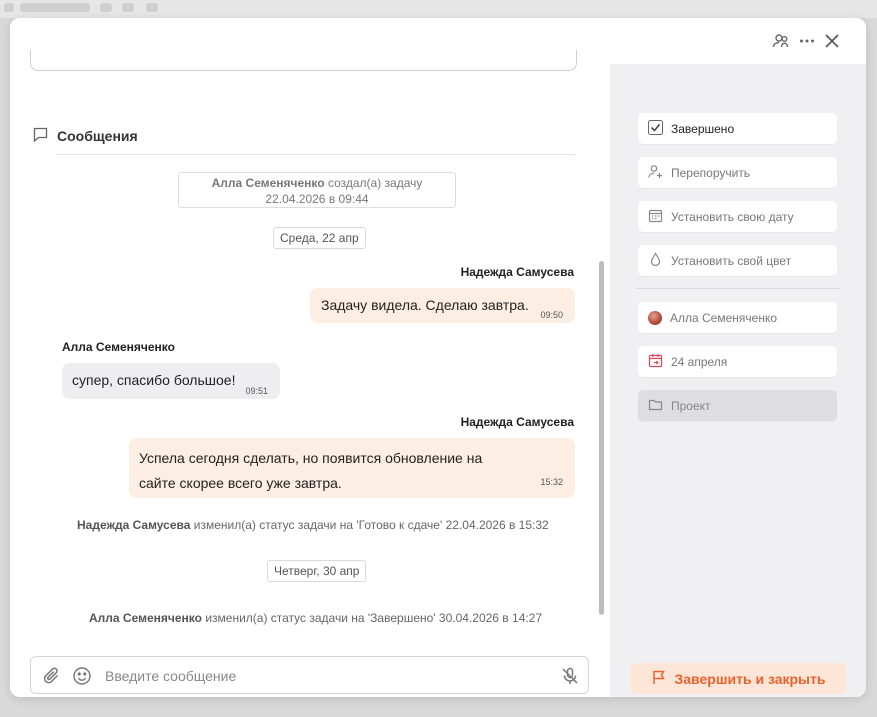 The width and height of the screenshot is (877, 717). Describe the element at coordinates (691, 405) in the screenshot. I see `project-label: Проект` at that location.